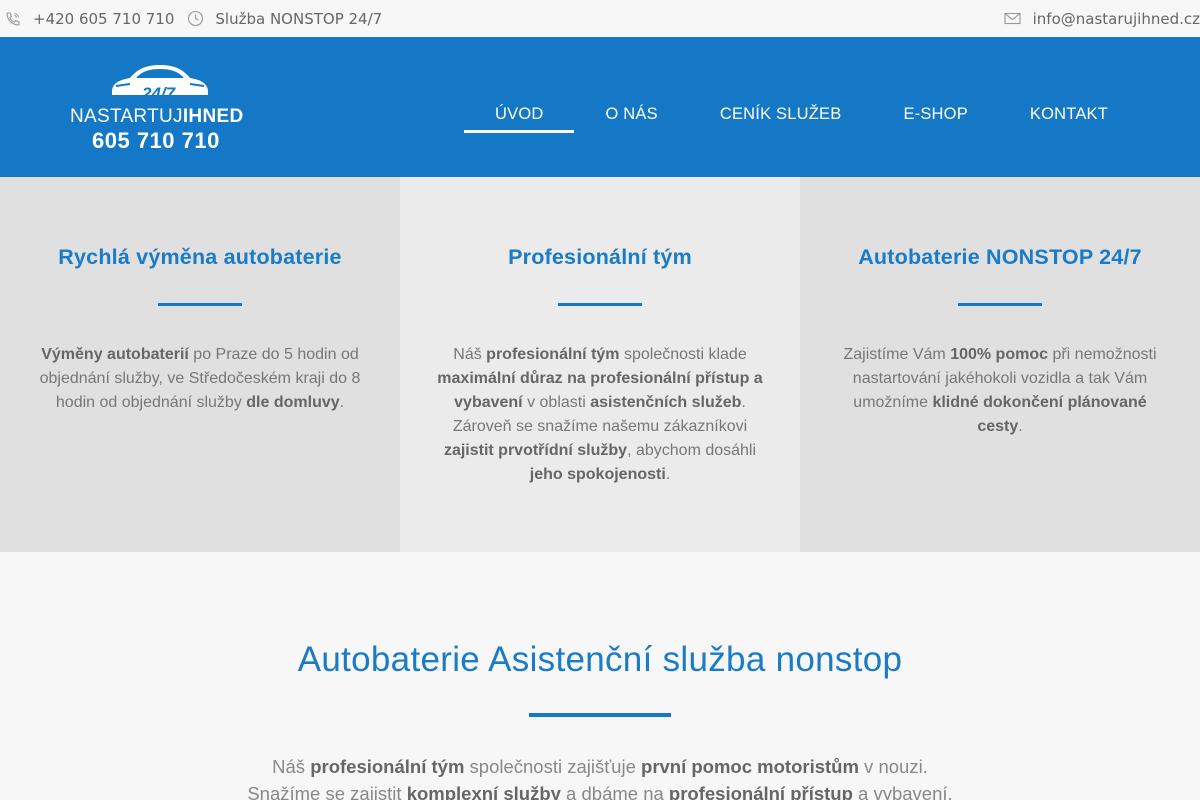 Image resolution: width=1200 pixels, height=800 pixels. What do you see at coordinates (935, 107) in the screenshot?
I see `nav-item-e-shop: E-SHOP` at bounding box center [935, 107].